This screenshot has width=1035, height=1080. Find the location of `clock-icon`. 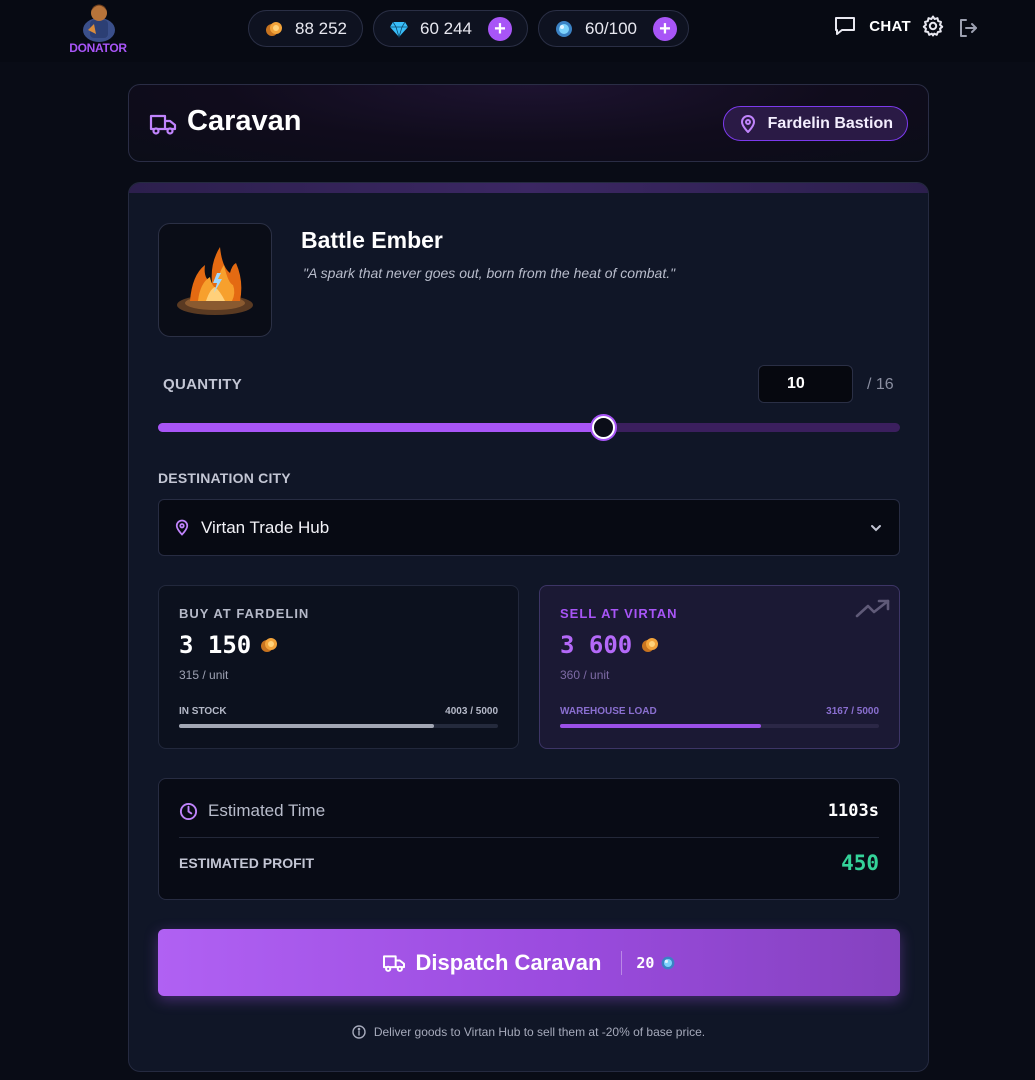

clock-icon is located at coordinates (188, 811).